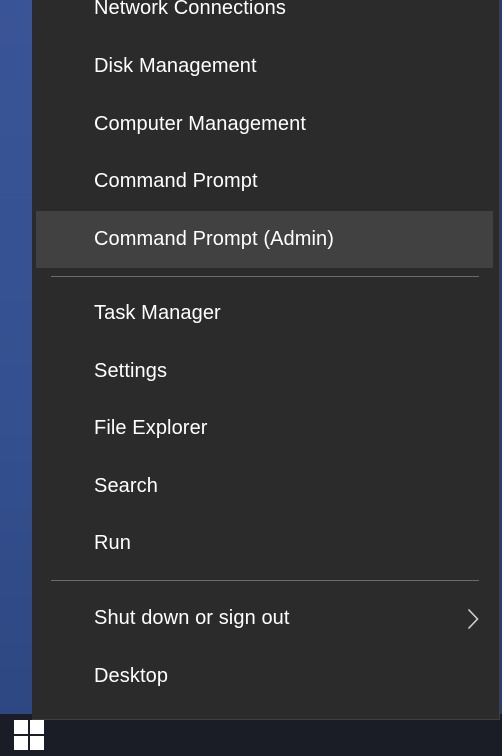  Describe the element at coordinates (131, 676) in the screenshot. I see `menu-item-label: Desktop` at that location.